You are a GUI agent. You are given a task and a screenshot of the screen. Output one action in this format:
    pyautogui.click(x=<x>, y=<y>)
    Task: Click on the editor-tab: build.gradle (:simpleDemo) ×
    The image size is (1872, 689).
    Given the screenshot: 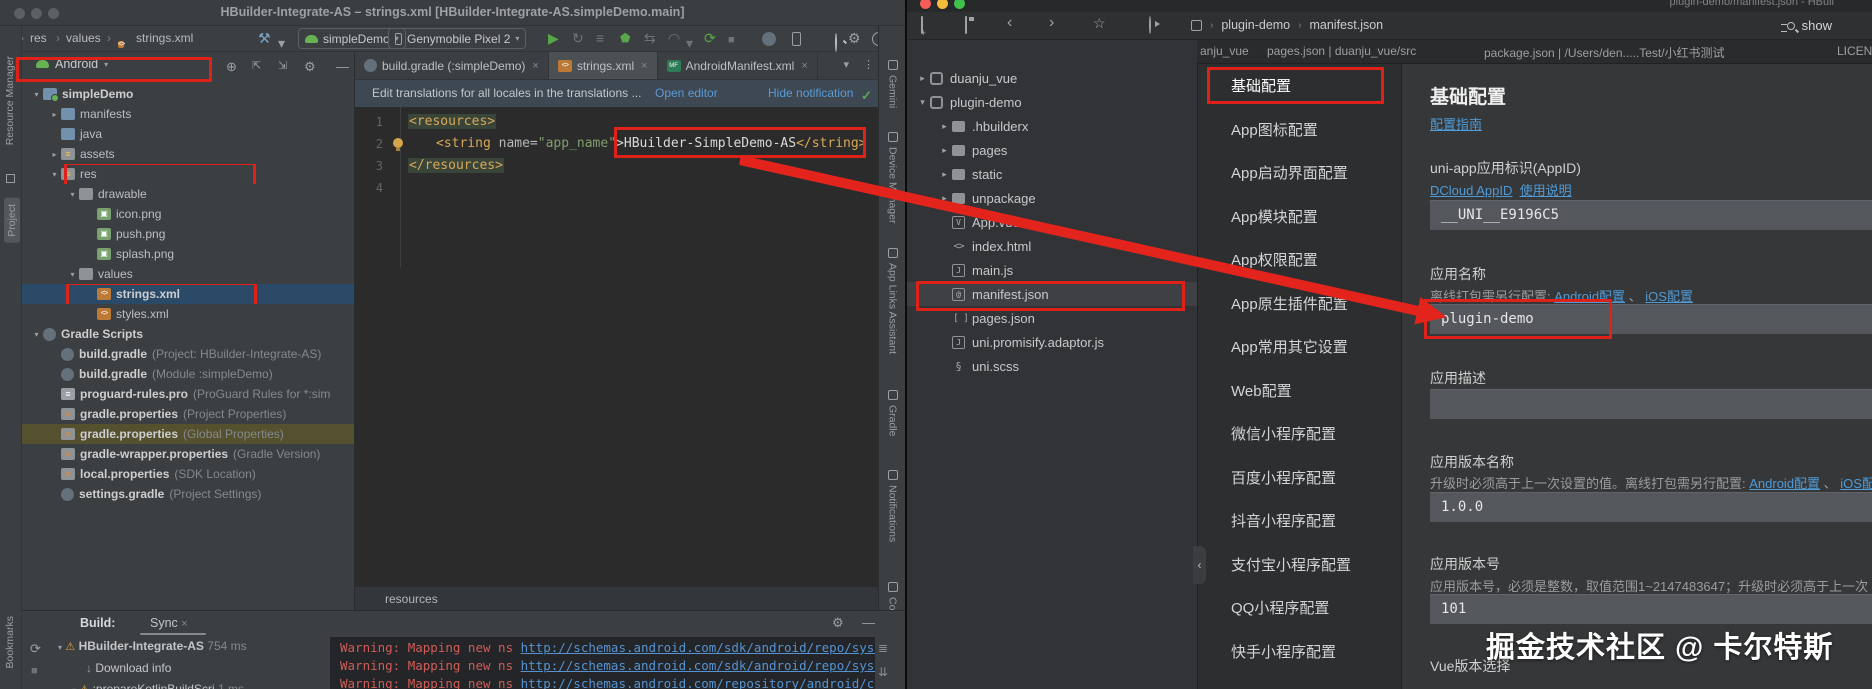 What is the action you would take?
    pyautogui.click(x=452, y=65)
    